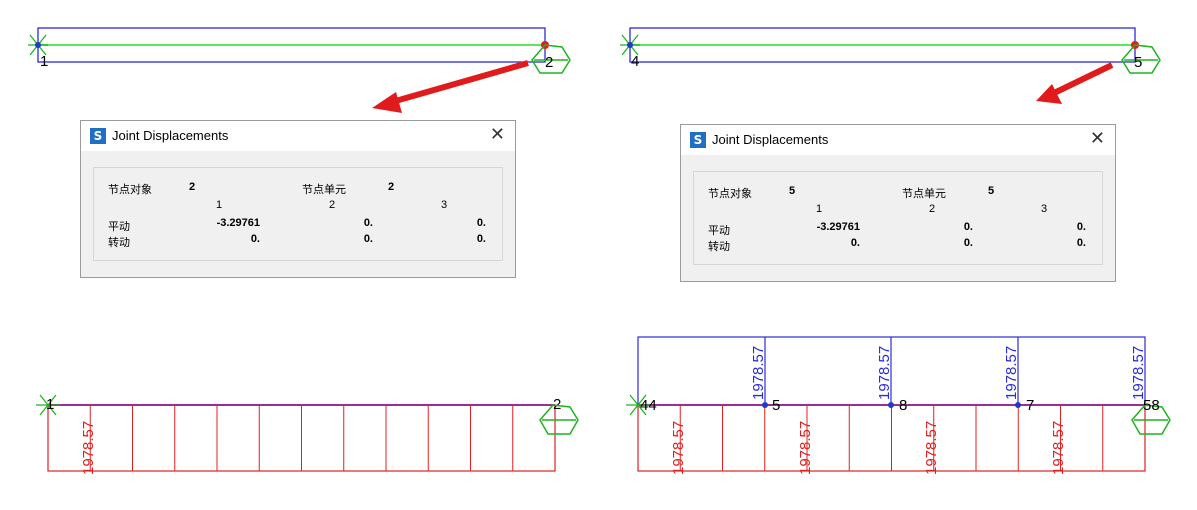 This screenshot has width=1197, height=510. I want to click on top-left-beam, so click(291, 45).